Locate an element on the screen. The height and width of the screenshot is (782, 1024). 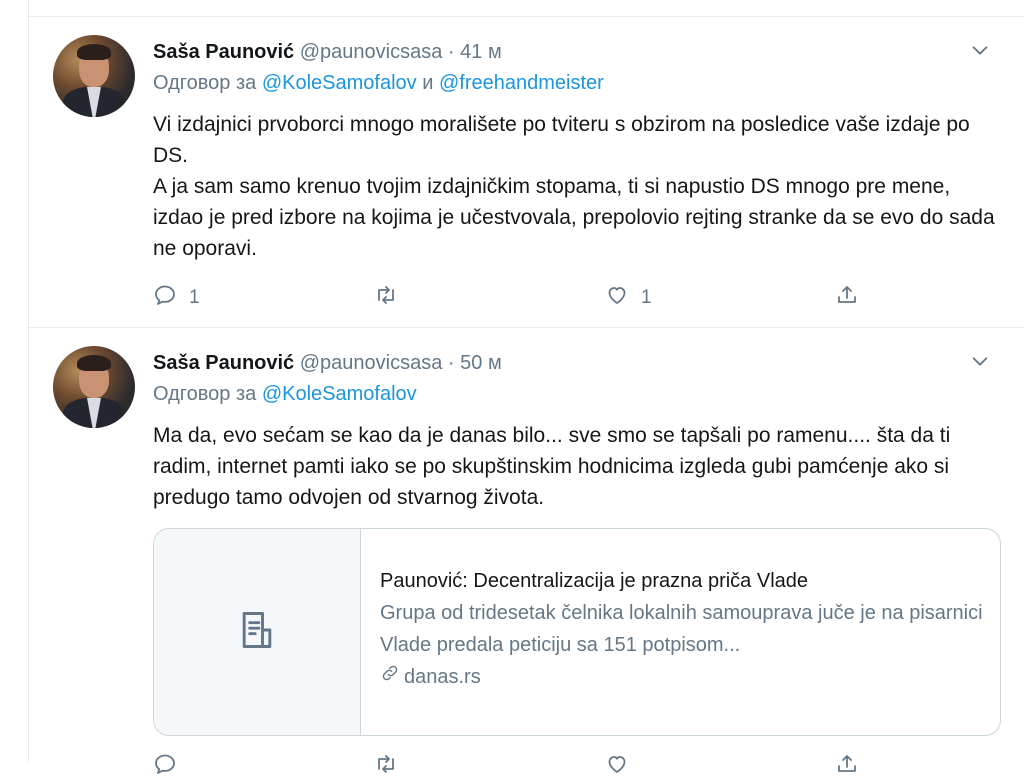
reply-context: Одговор за @KoleSamofalov is located at coordinates (285, 394).